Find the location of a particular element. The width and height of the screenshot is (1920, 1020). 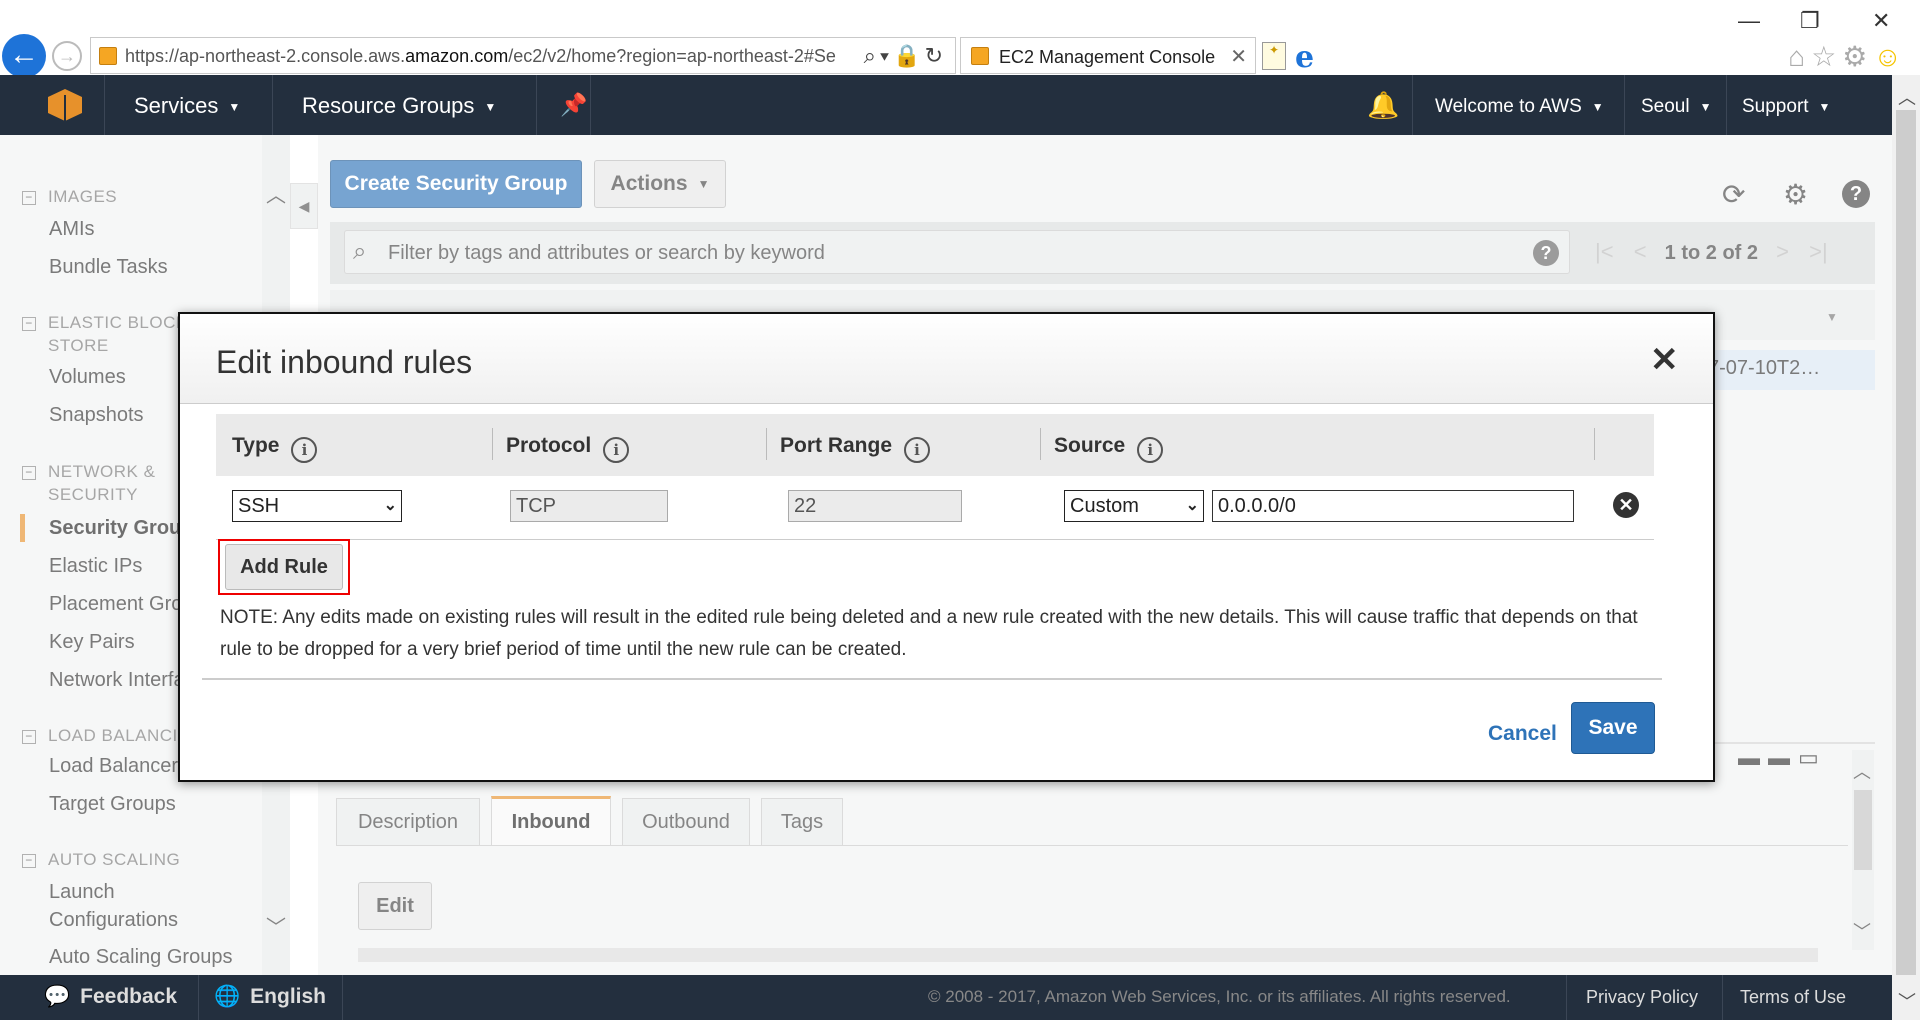

chevron-up-icon: ︿ is located at coordinates (1907, 97).